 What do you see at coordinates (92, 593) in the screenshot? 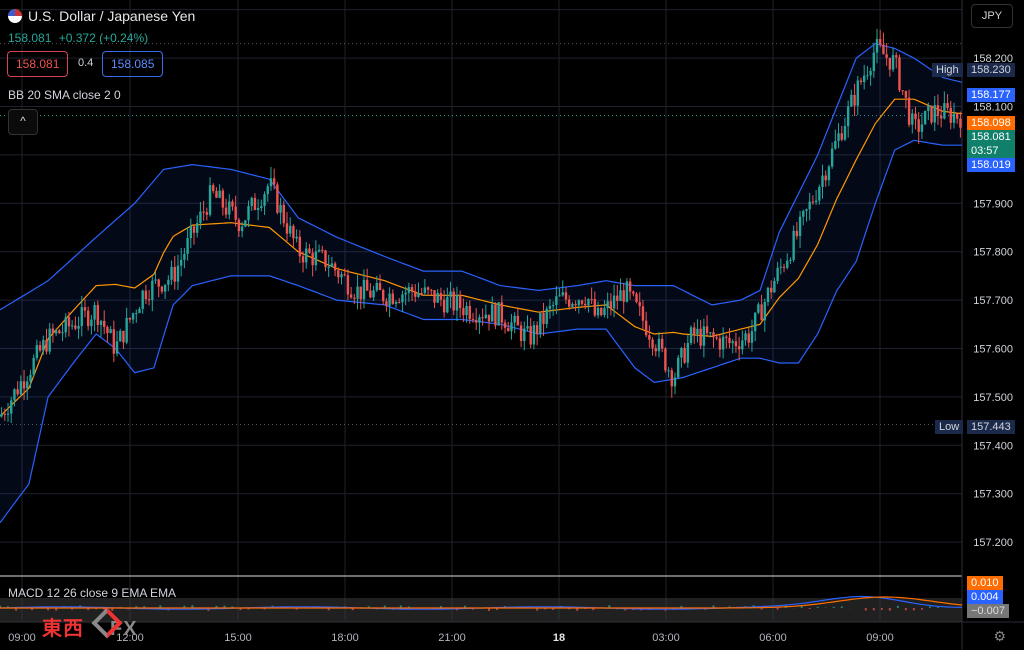
I see `macd-indicator-label: MACD 12 26 close 9 EMA EMA` at bounding box center [92, 593].